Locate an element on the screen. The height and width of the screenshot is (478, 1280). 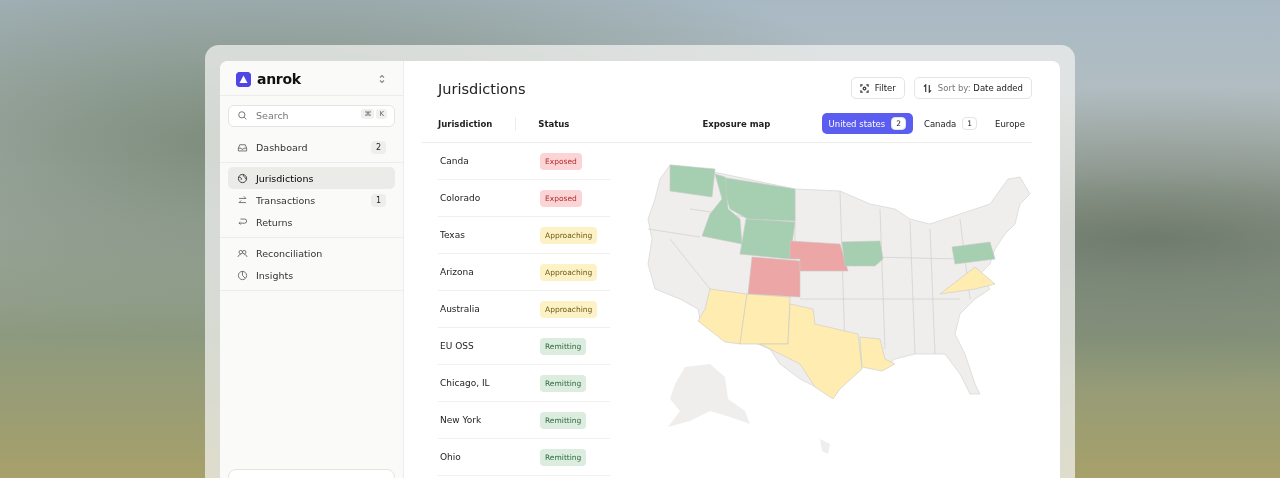
return-arrow-icon is located at coordinates (242, 222).